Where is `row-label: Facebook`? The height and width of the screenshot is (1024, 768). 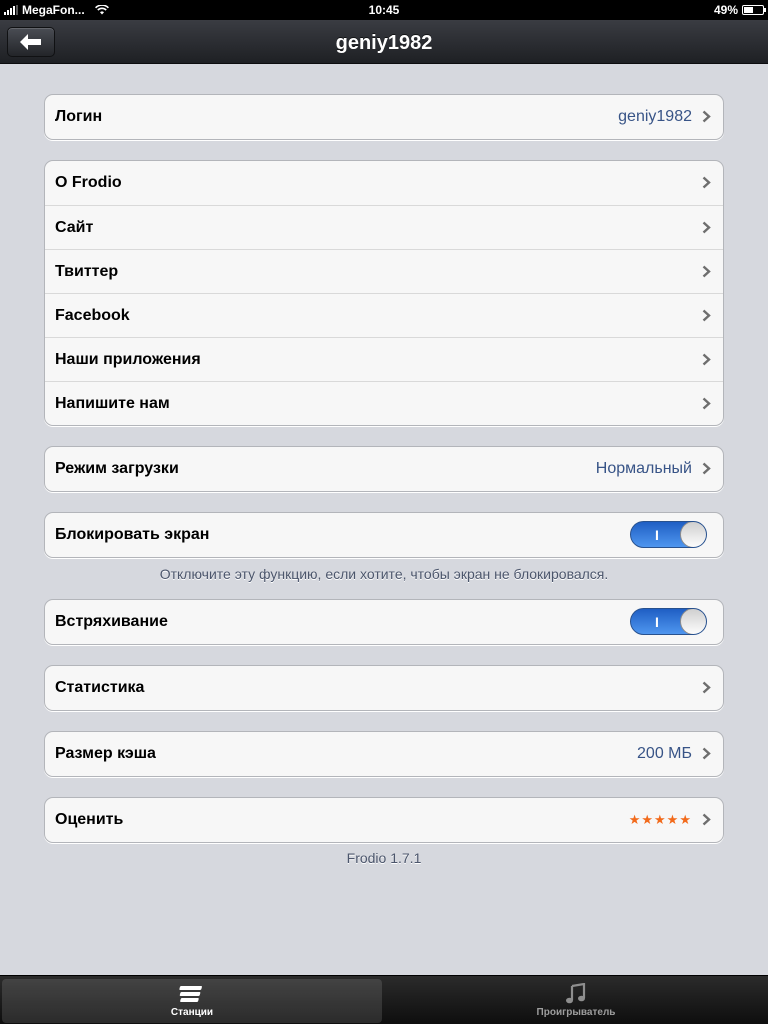
row-label: Facebook is located at coordinates (92, 315).